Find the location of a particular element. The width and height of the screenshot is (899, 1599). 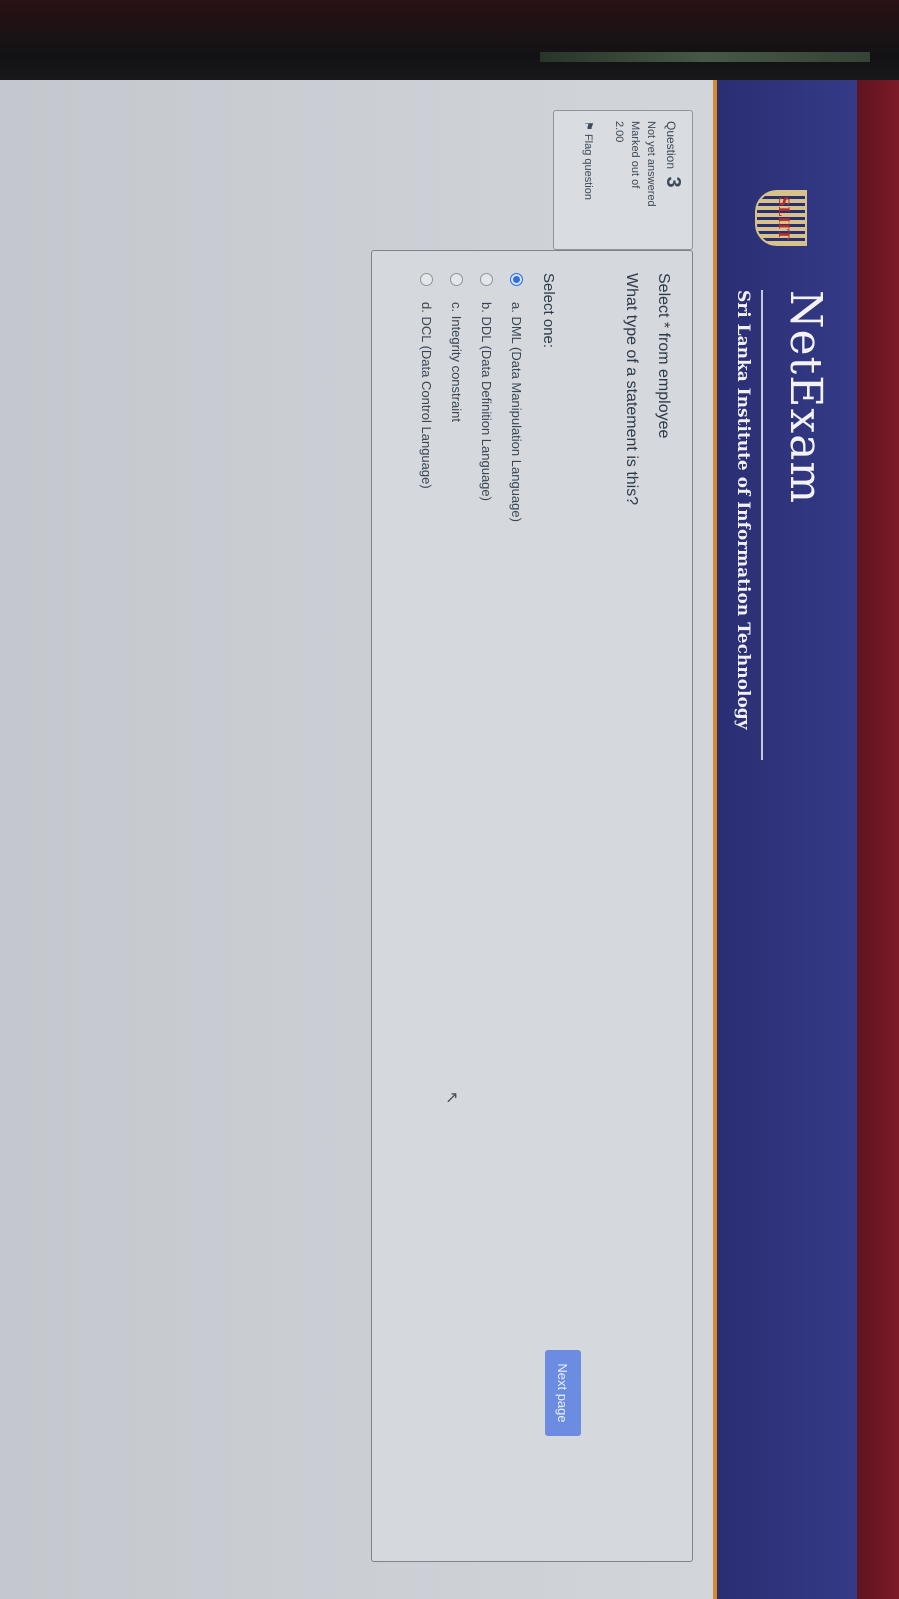

flag-question-button: ⚑ Flag question is located at coordinates (588, 180).